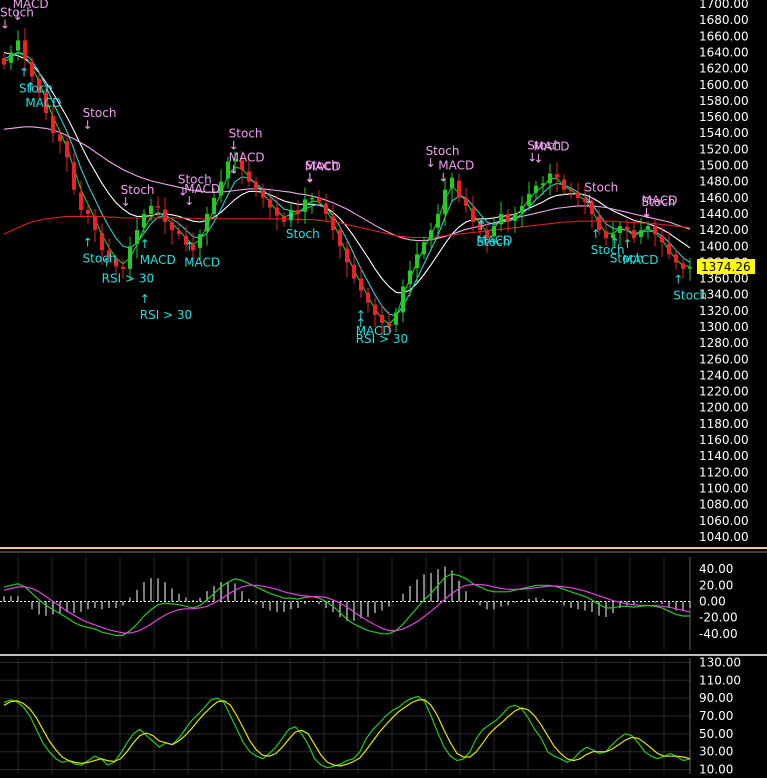 The height and width of the screenshot is (778, 767). What do you see at coordinates (724, 327) in the screenshot?
I see `price-tick-label: 1300.00` at bounding box center [724, 327].